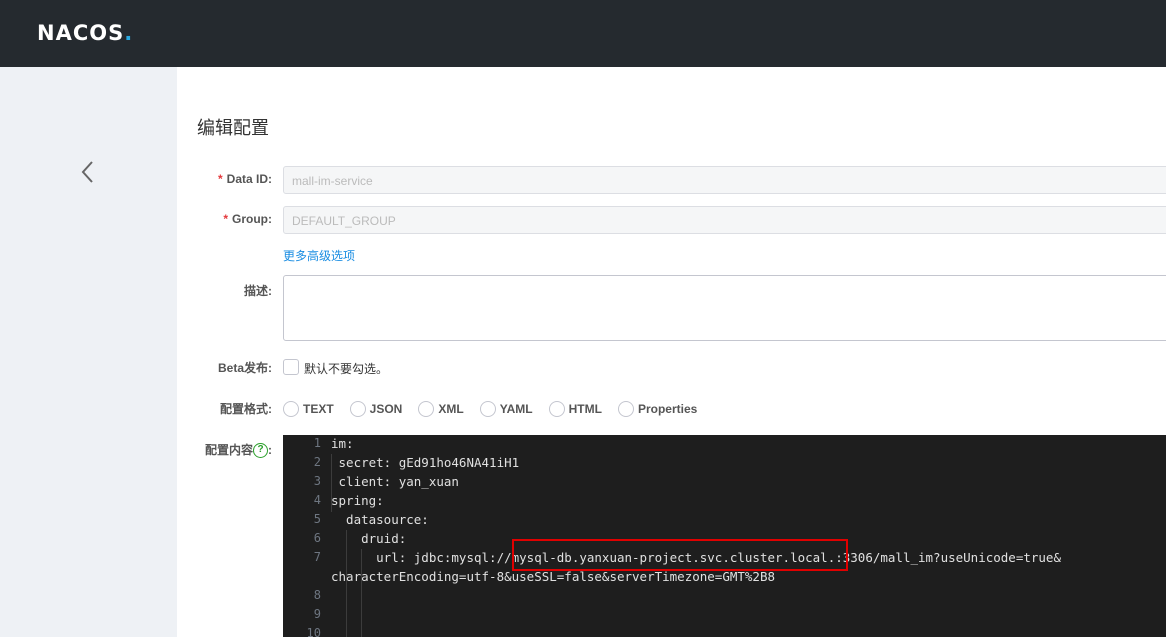  What do you see at coordinates (380, 519) in the screenshot?
I see `code-line: datasource:` at bounding box center [380, 519].